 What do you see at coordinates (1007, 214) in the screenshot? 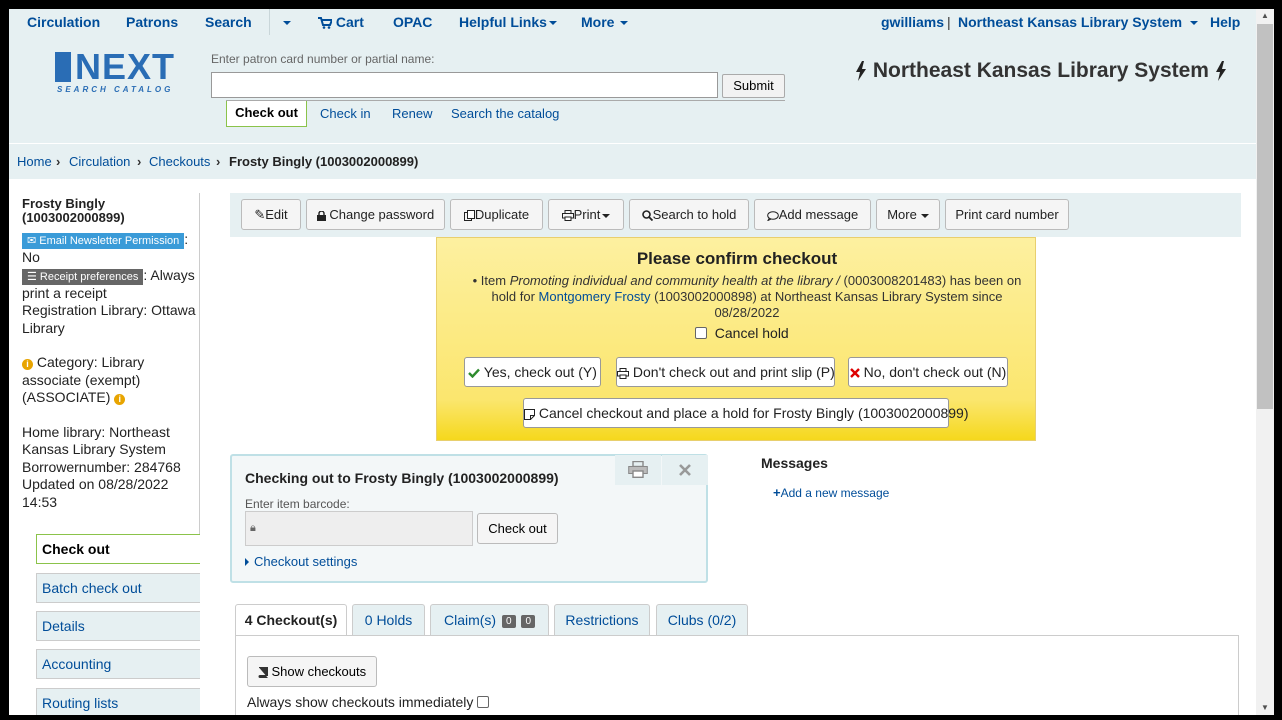
I see `print-card-number-button: Print card number` at bounding box center [1007, 214].